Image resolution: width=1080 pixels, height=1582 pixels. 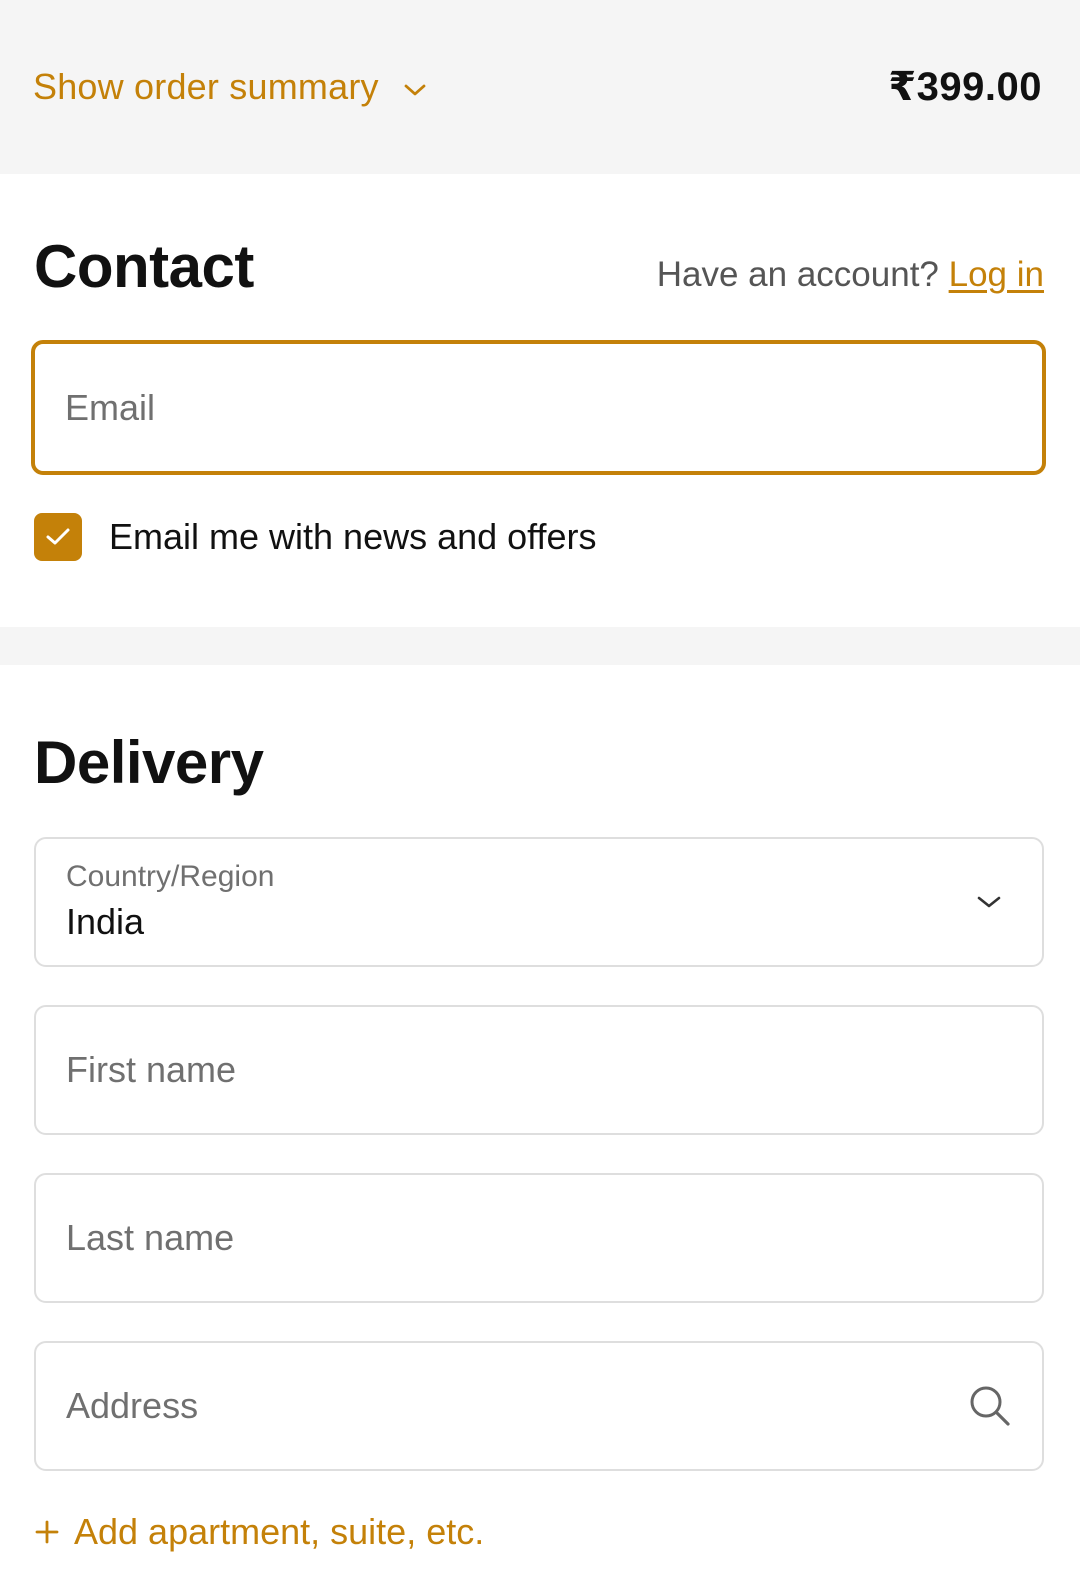 What do you see at coordinates (279, 1531) in the screenshot?
I see `add-apartment-label: Add apartment, suite, etc.` at bounding box center [279, 1531].